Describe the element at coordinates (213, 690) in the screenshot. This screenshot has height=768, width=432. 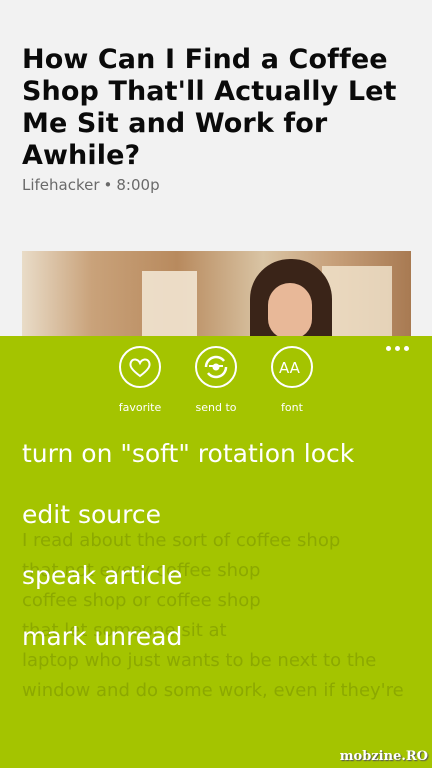
I see `obscured-text-line: window and do some work, even if they're` at that location.